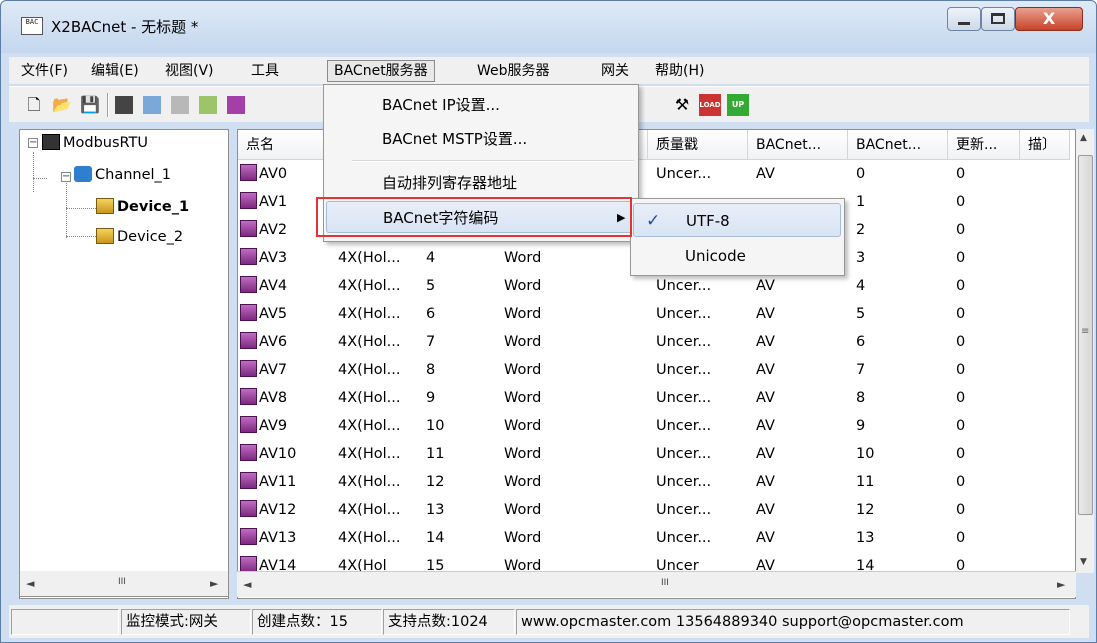 This screenshot has width=1097, height=643. What do you see at coordinates (1049, 19) in the screenshot?
I see `close-button: X` at bounding box center [1049, 19].